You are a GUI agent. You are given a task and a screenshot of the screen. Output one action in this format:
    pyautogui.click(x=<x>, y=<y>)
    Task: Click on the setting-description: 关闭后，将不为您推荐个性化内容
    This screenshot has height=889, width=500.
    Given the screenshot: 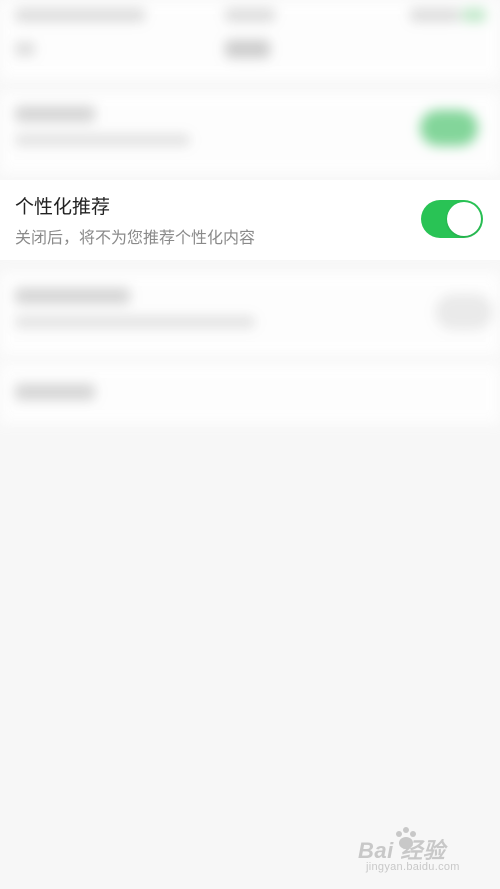 What is the action you would take?
    pyautogui.click(x=135, y=237)
    